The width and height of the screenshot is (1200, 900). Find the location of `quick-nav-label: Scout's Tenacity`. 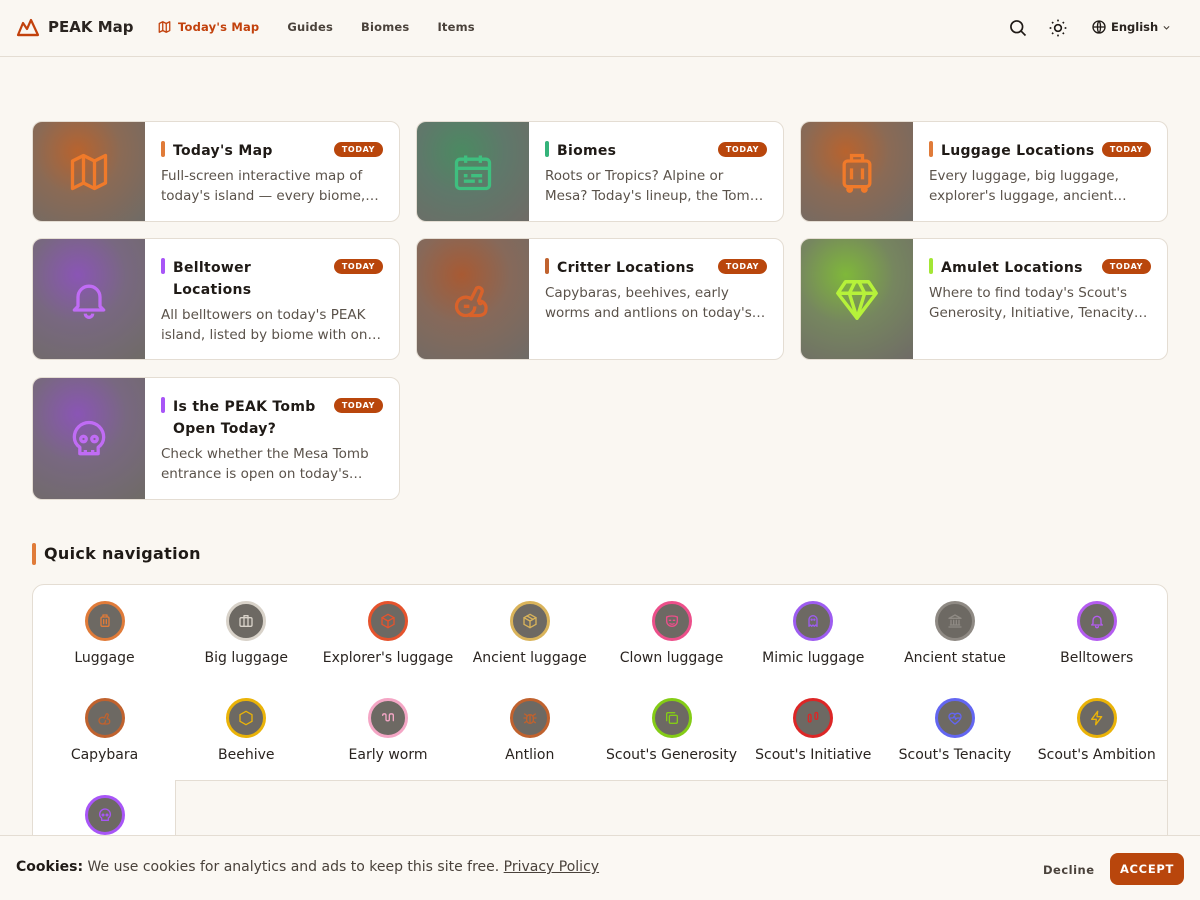

quick-nav-label: Scout's Tenacity is located at coordinates (955, 755).